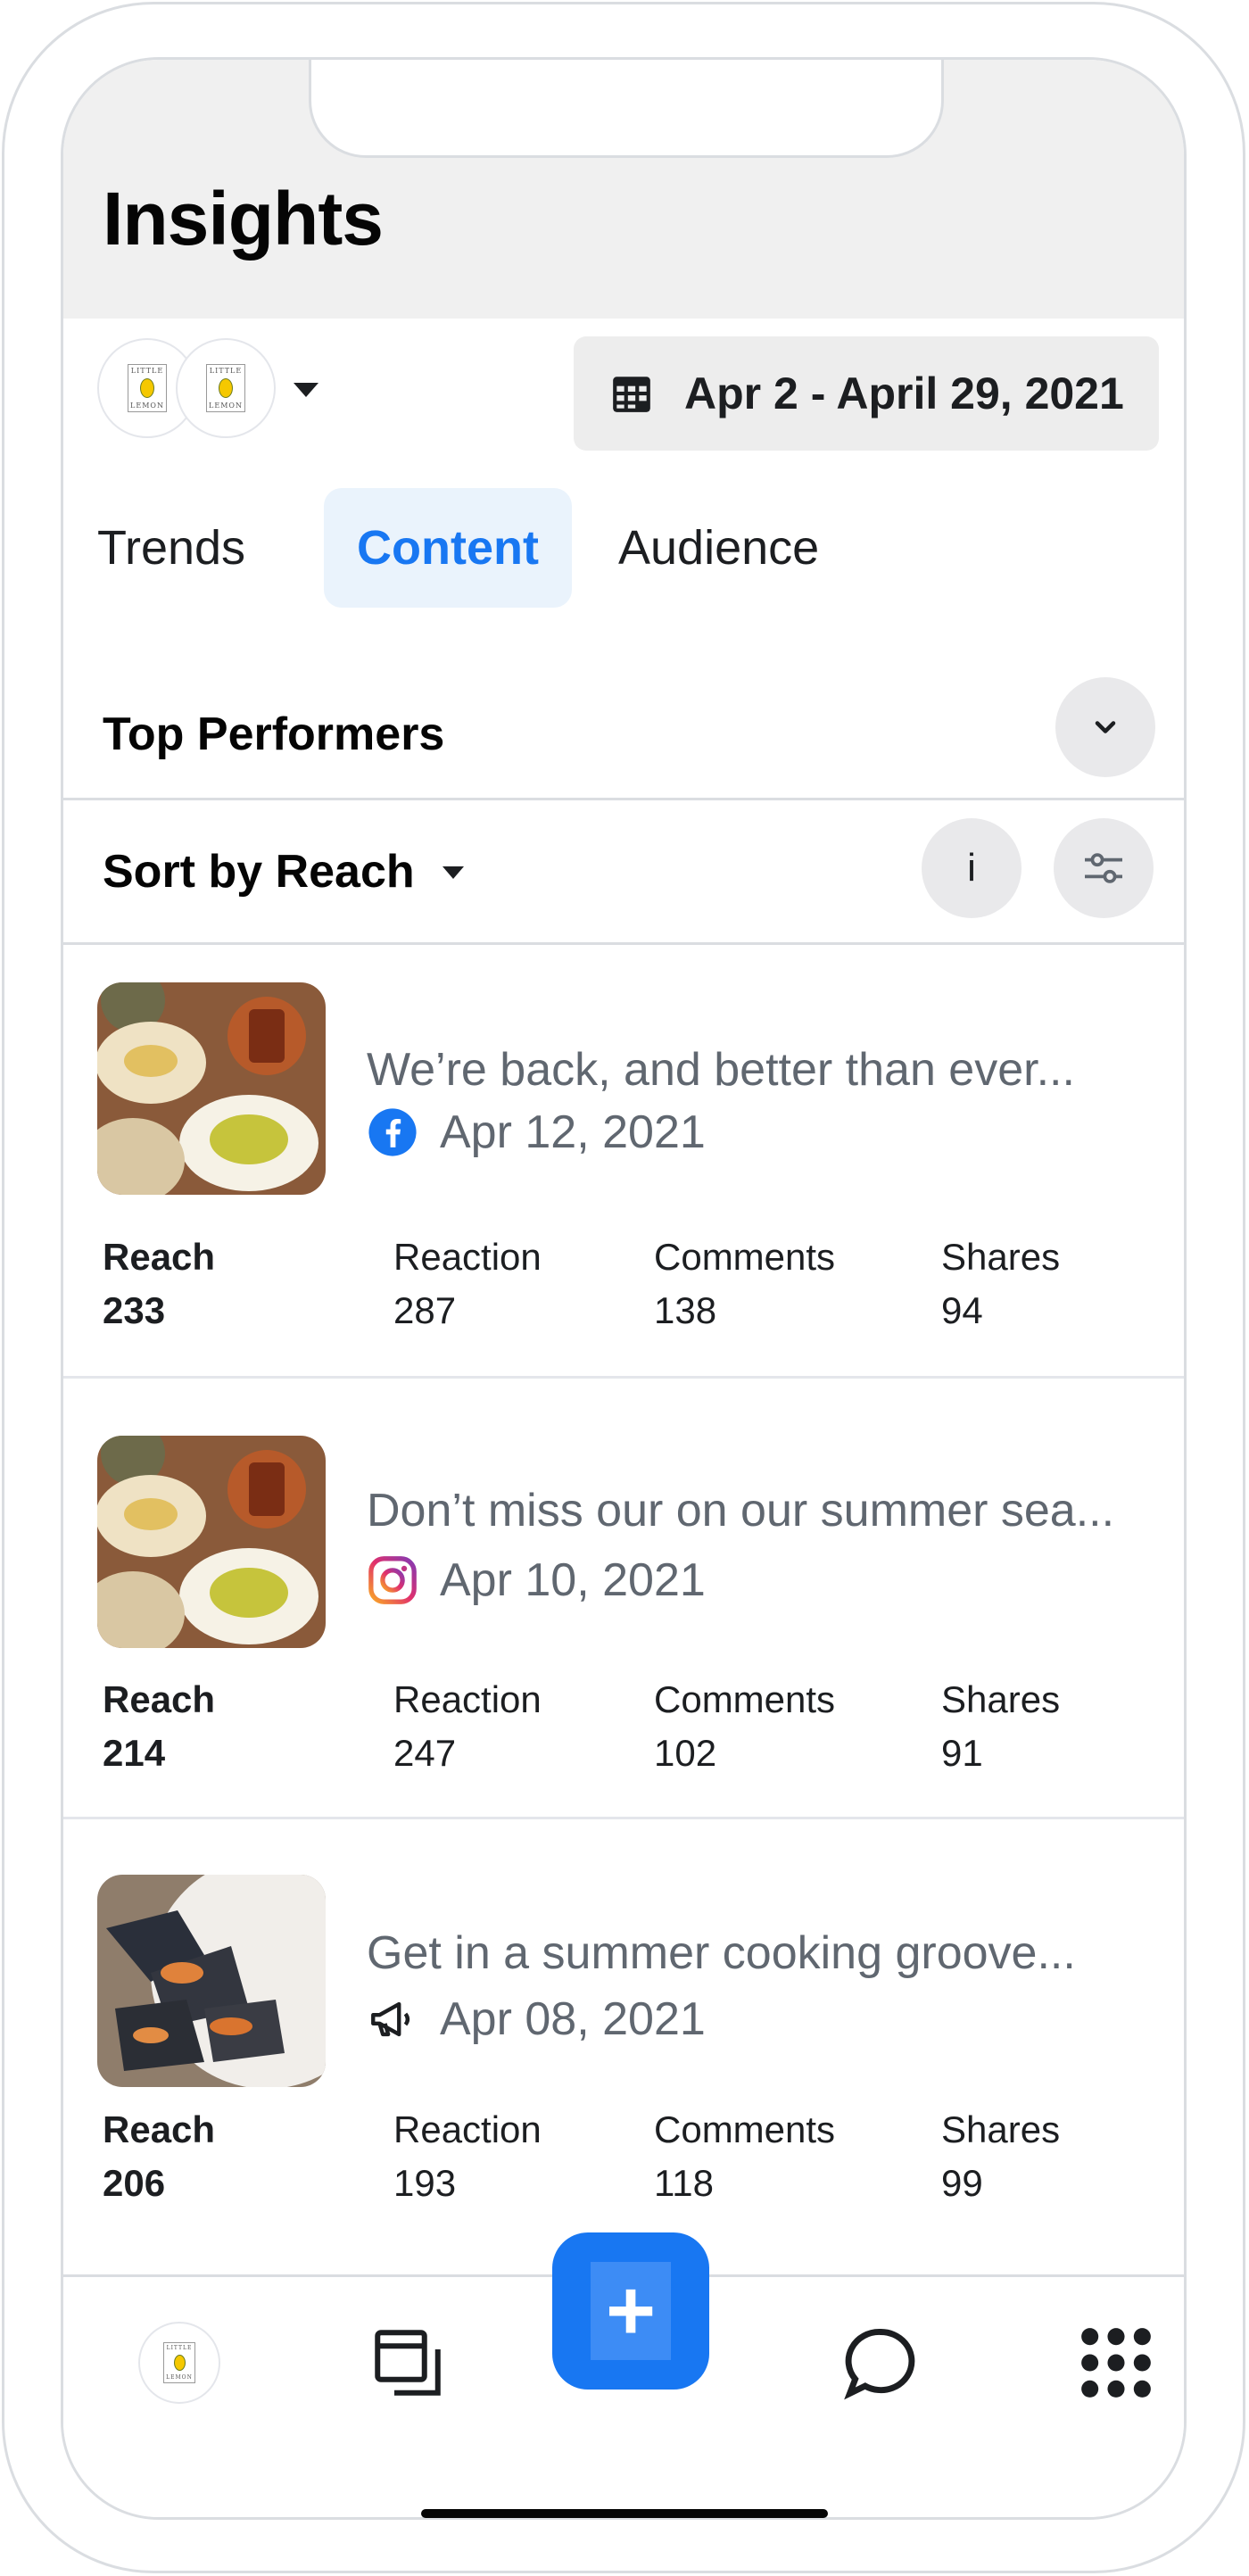 The image size is (1249, 2576). I want to click on home-indicator, so click(624, 2513).